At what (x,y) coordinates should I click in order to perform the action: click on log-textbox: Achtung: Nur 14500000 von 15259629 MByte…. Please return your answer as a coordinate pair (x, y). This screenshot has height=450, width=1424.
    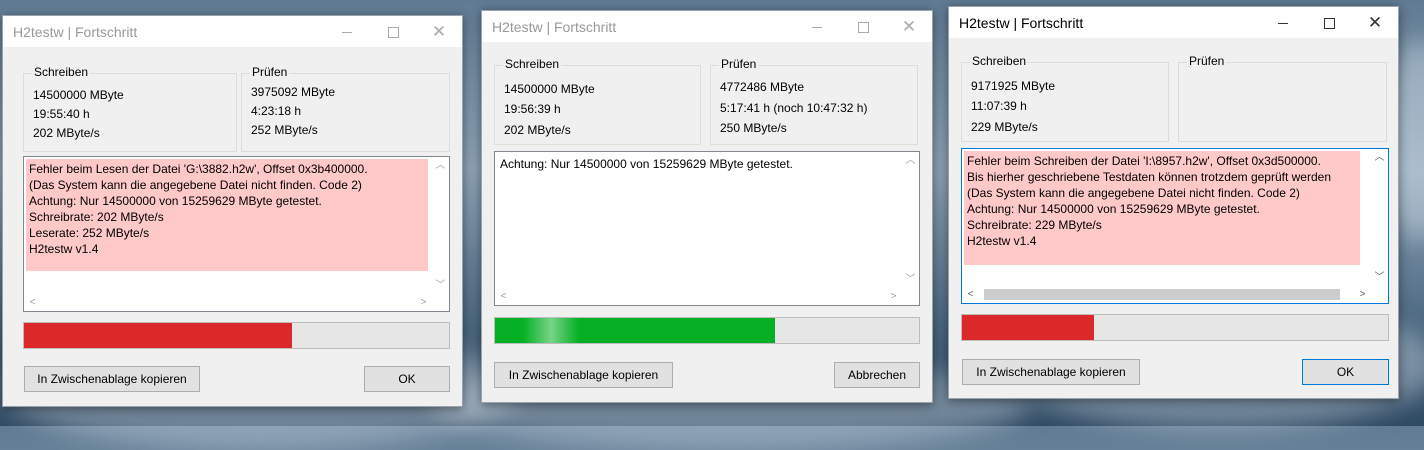
    Looking at the image, I should click on (707, 228).